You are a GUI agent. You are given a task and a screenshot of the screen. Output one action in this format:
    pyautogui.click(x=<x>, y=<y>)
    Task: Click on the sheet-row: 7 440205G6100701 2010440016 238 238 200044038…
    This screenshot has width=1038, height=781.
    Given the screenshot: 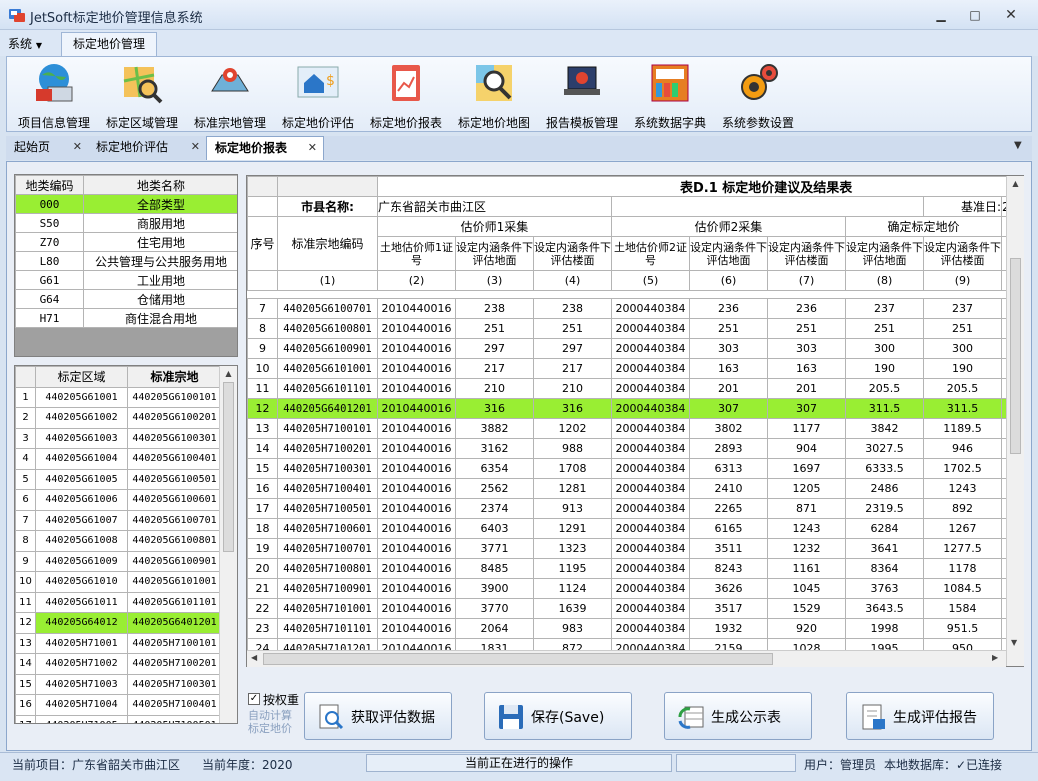 What is the action you would take?
    pyautogui.click(x=635, y=308)
    